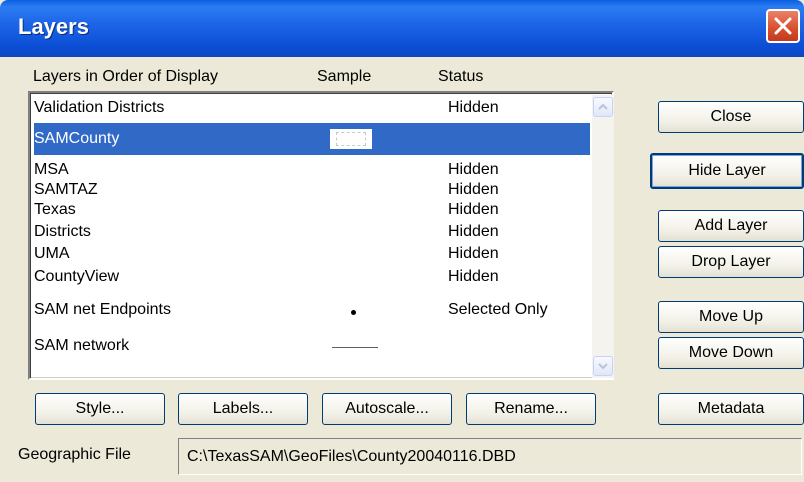  What do you see at coordinates (312, 211) in the screenshot?
I see `layer-row-texas: Texas Hidden` at bounding box center [312, 211].